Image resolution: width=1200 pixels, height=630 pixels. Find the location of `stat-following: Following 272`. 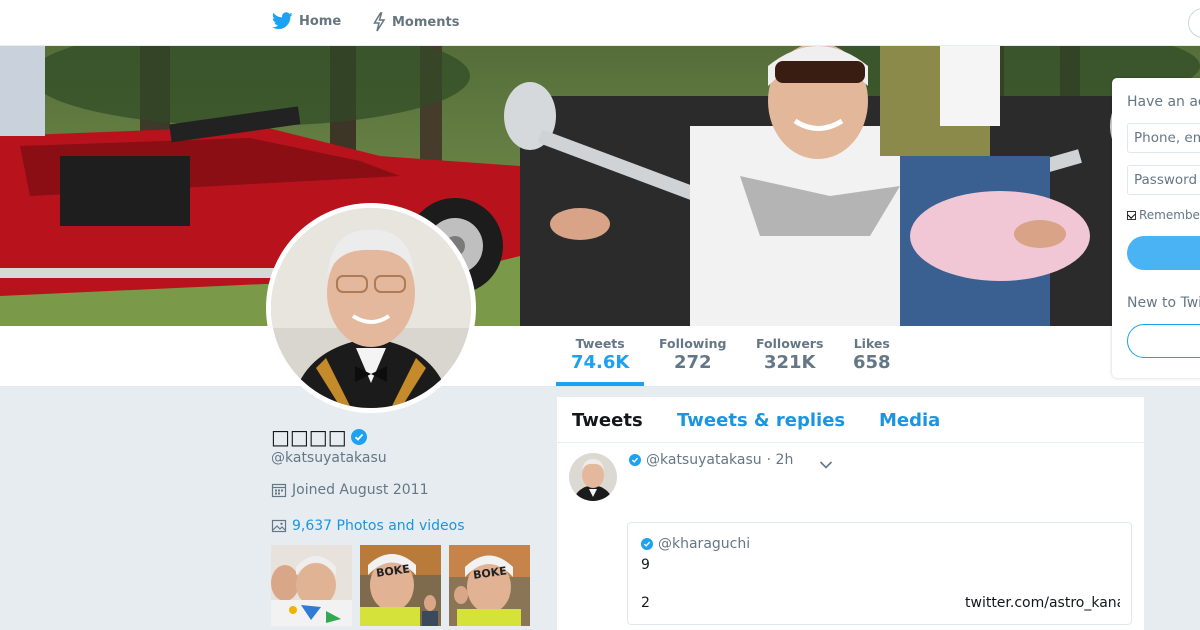

stat-following: Following 272 is located at coordinates (692, 354).